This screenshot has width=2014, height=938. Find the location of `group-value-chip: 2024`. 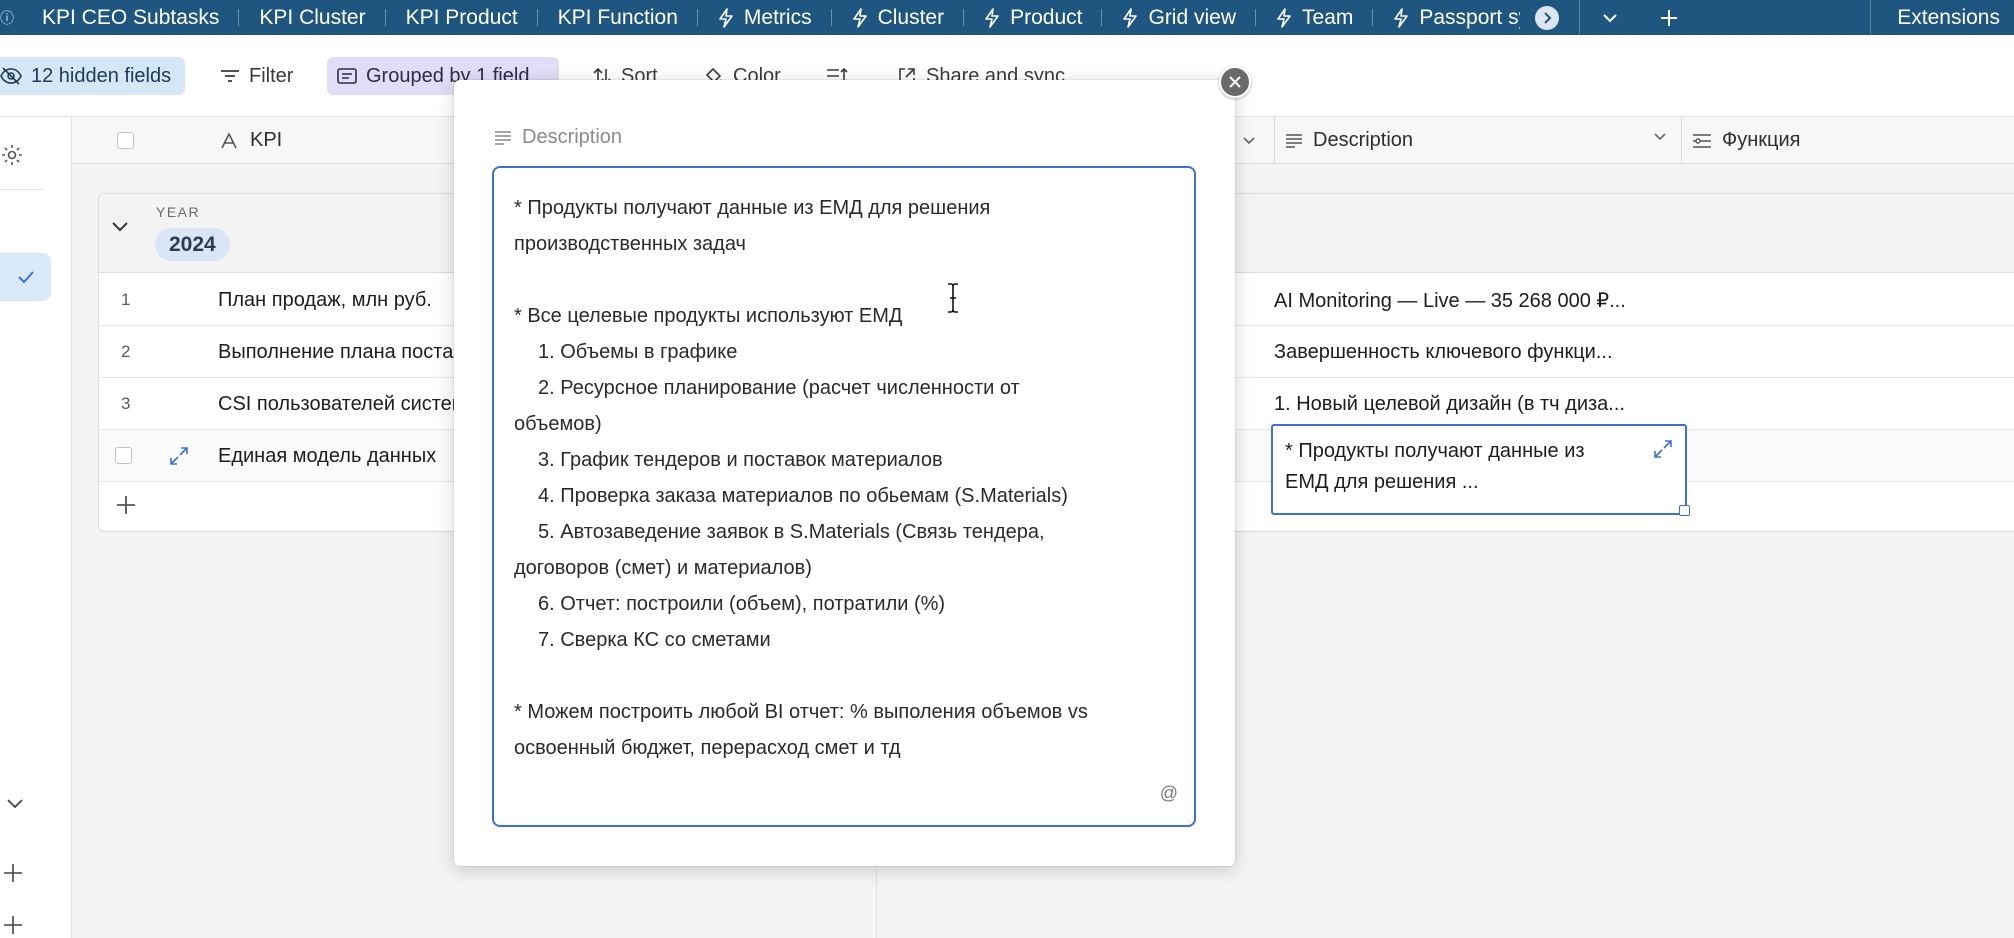

group-value-chip: 2024 is located at coordinates (192, 244).